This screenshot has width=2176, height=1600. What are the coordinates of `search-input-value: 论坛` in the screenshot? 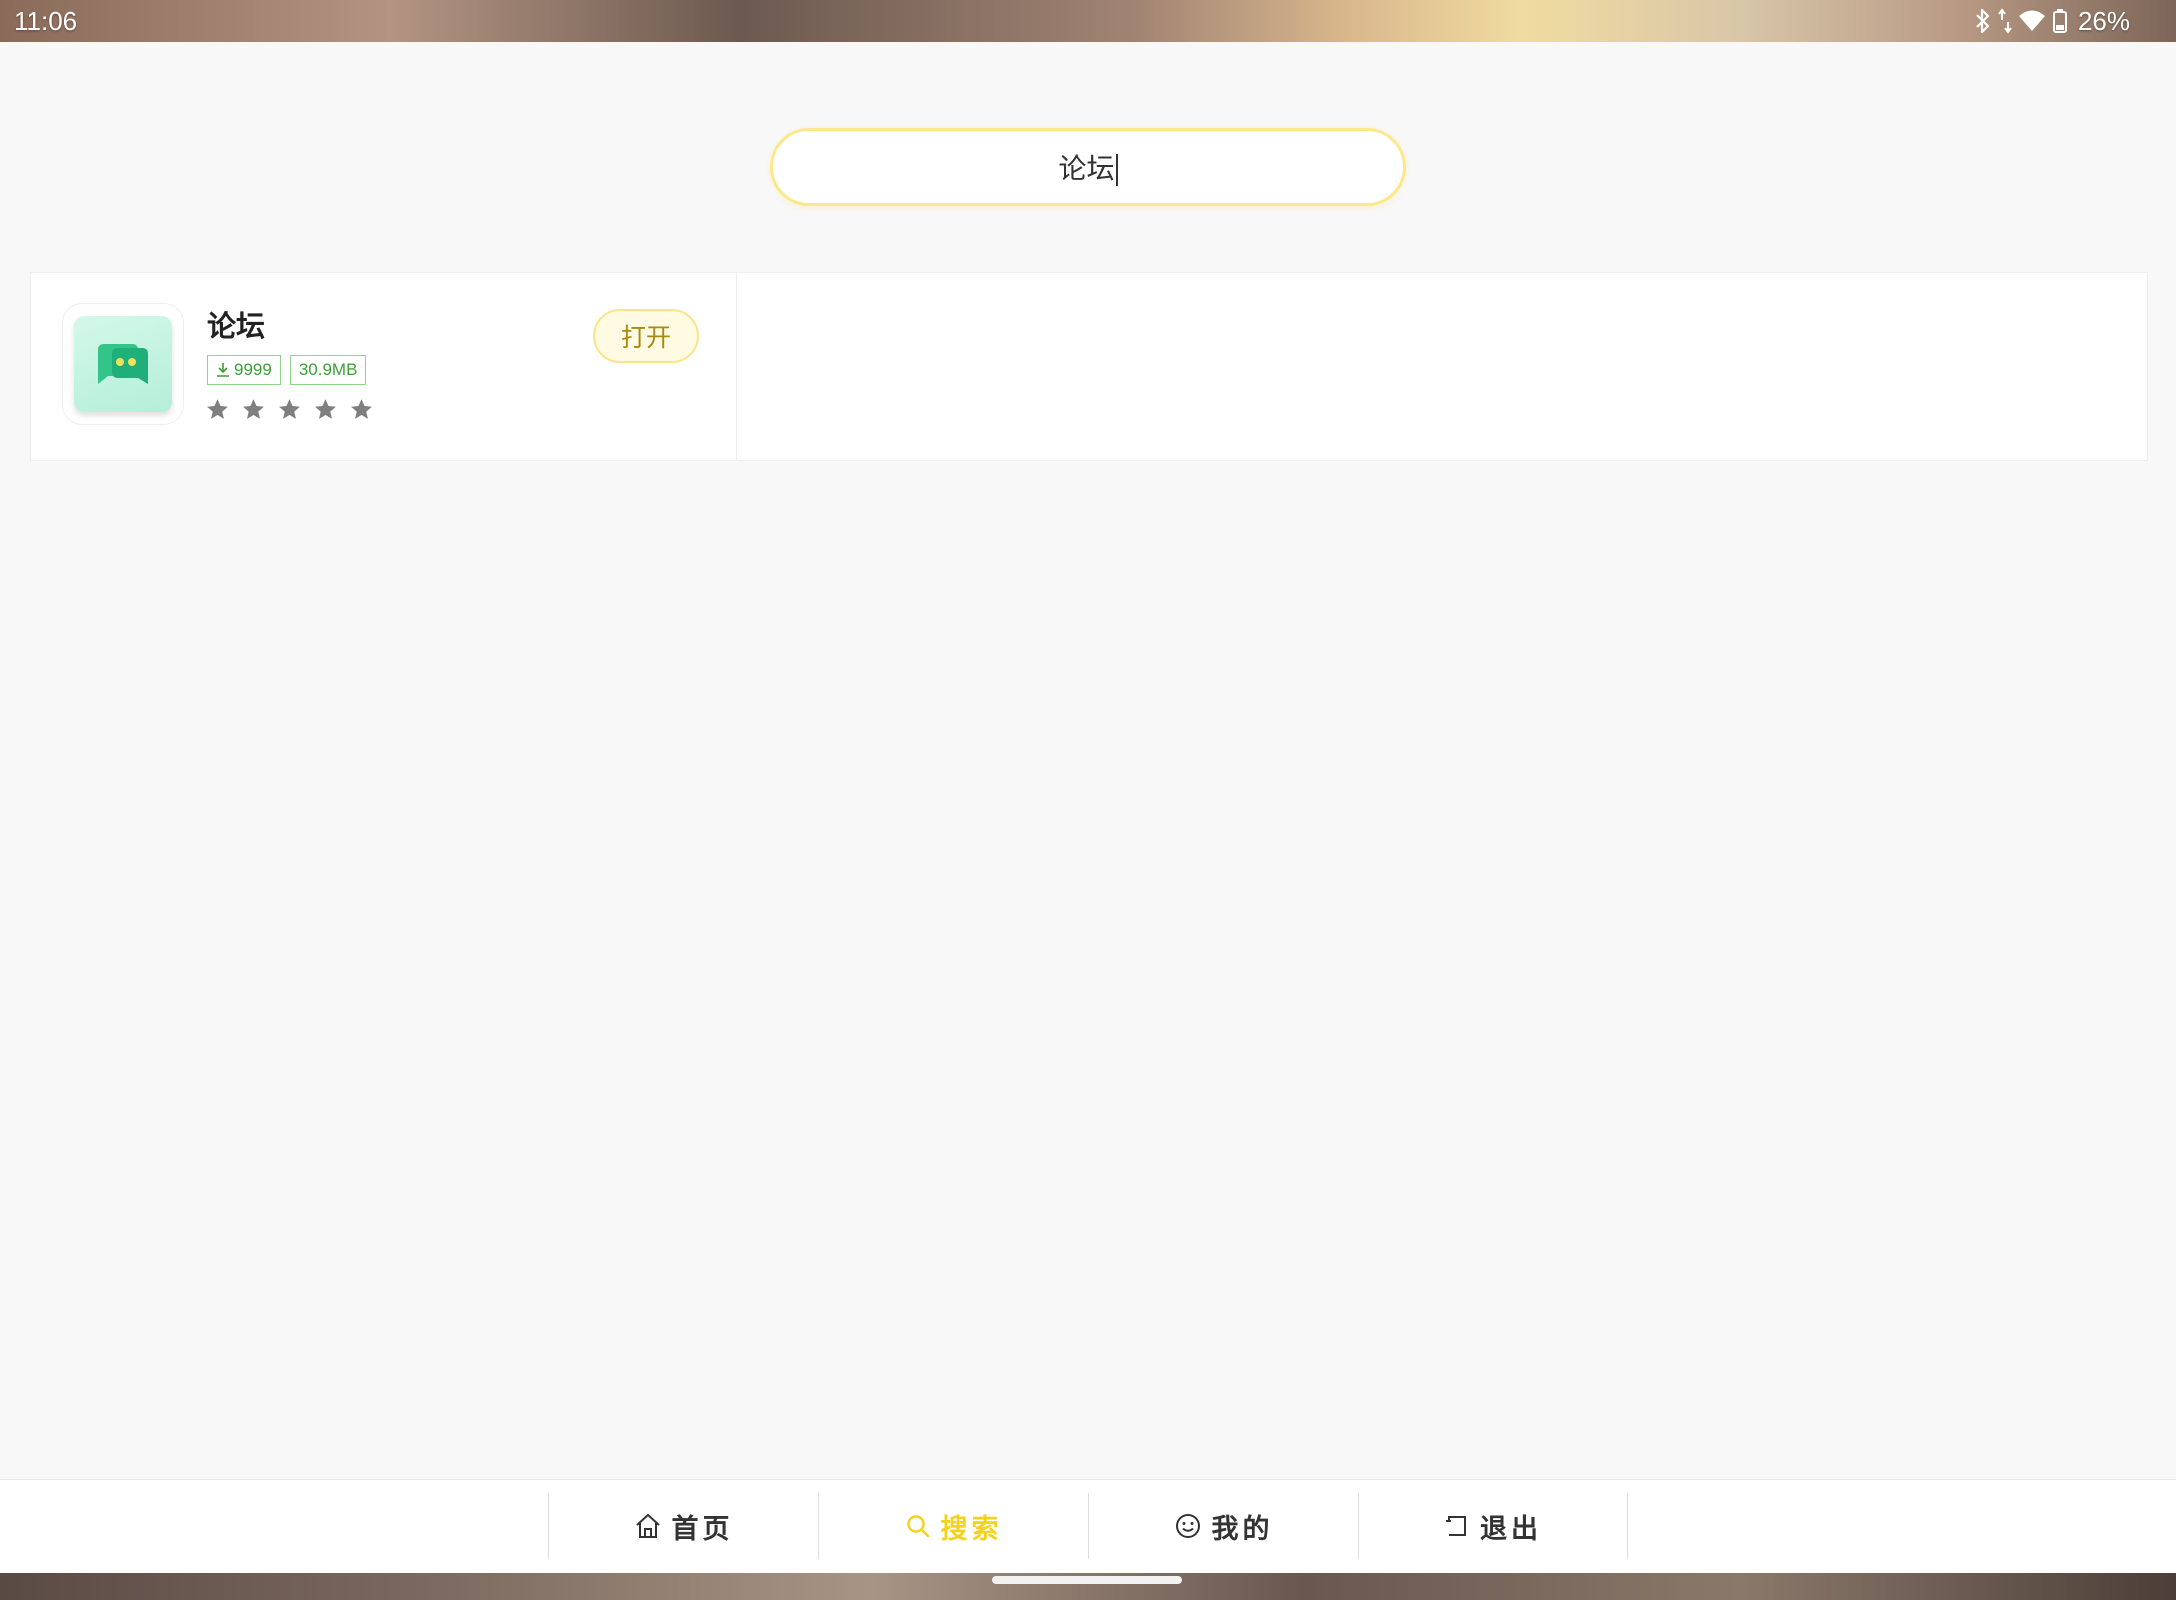 It's located at (1086, 168).